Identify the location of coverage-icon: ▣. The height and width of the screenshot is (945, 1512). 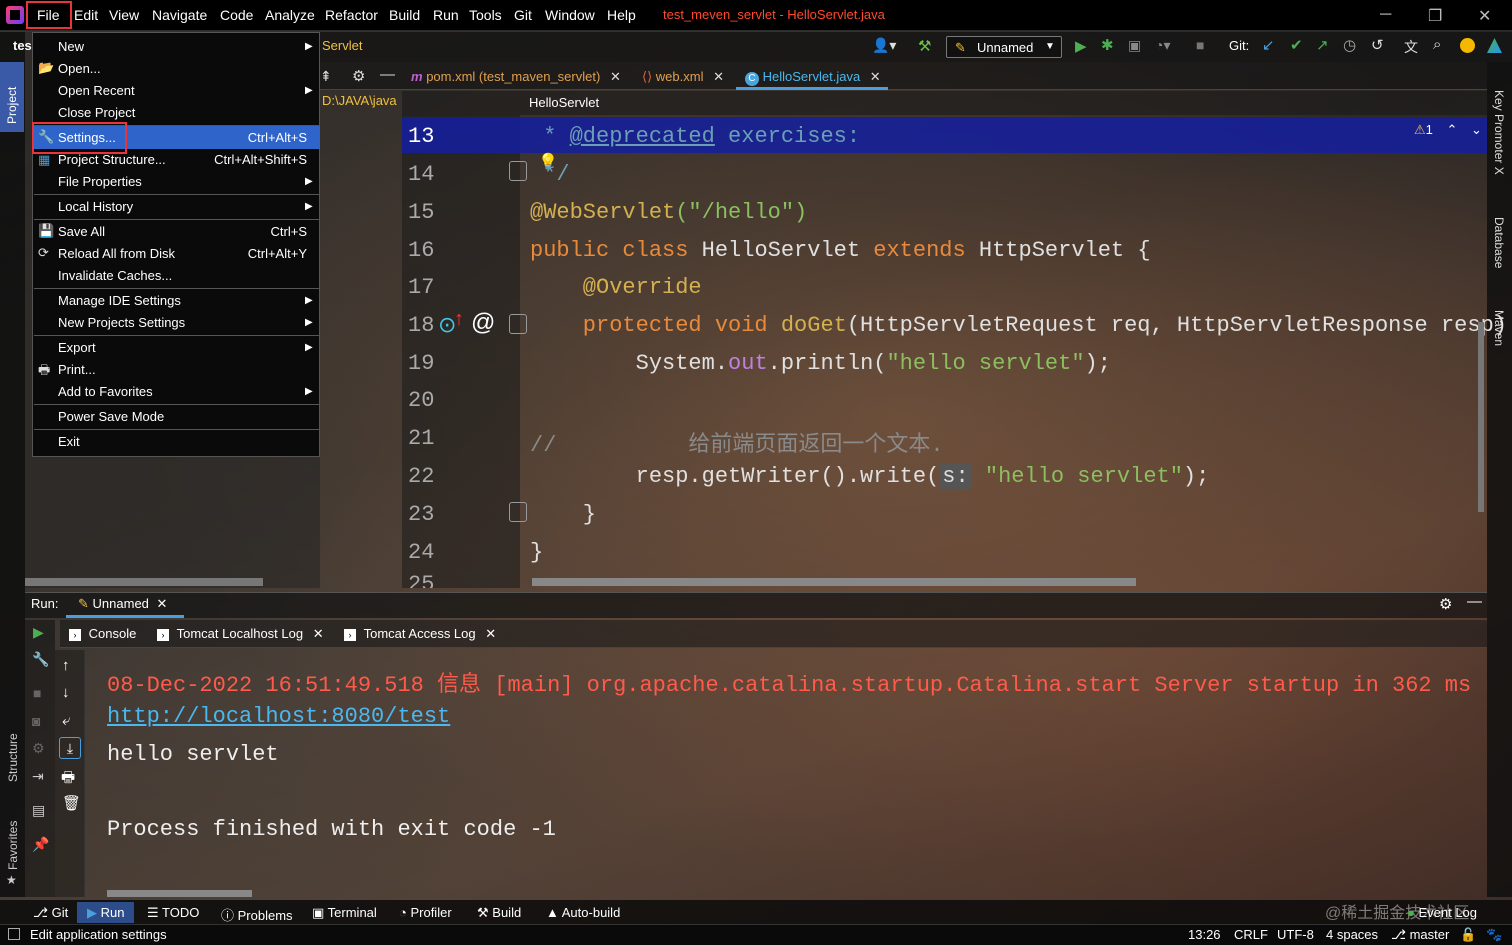
(1134, 45).